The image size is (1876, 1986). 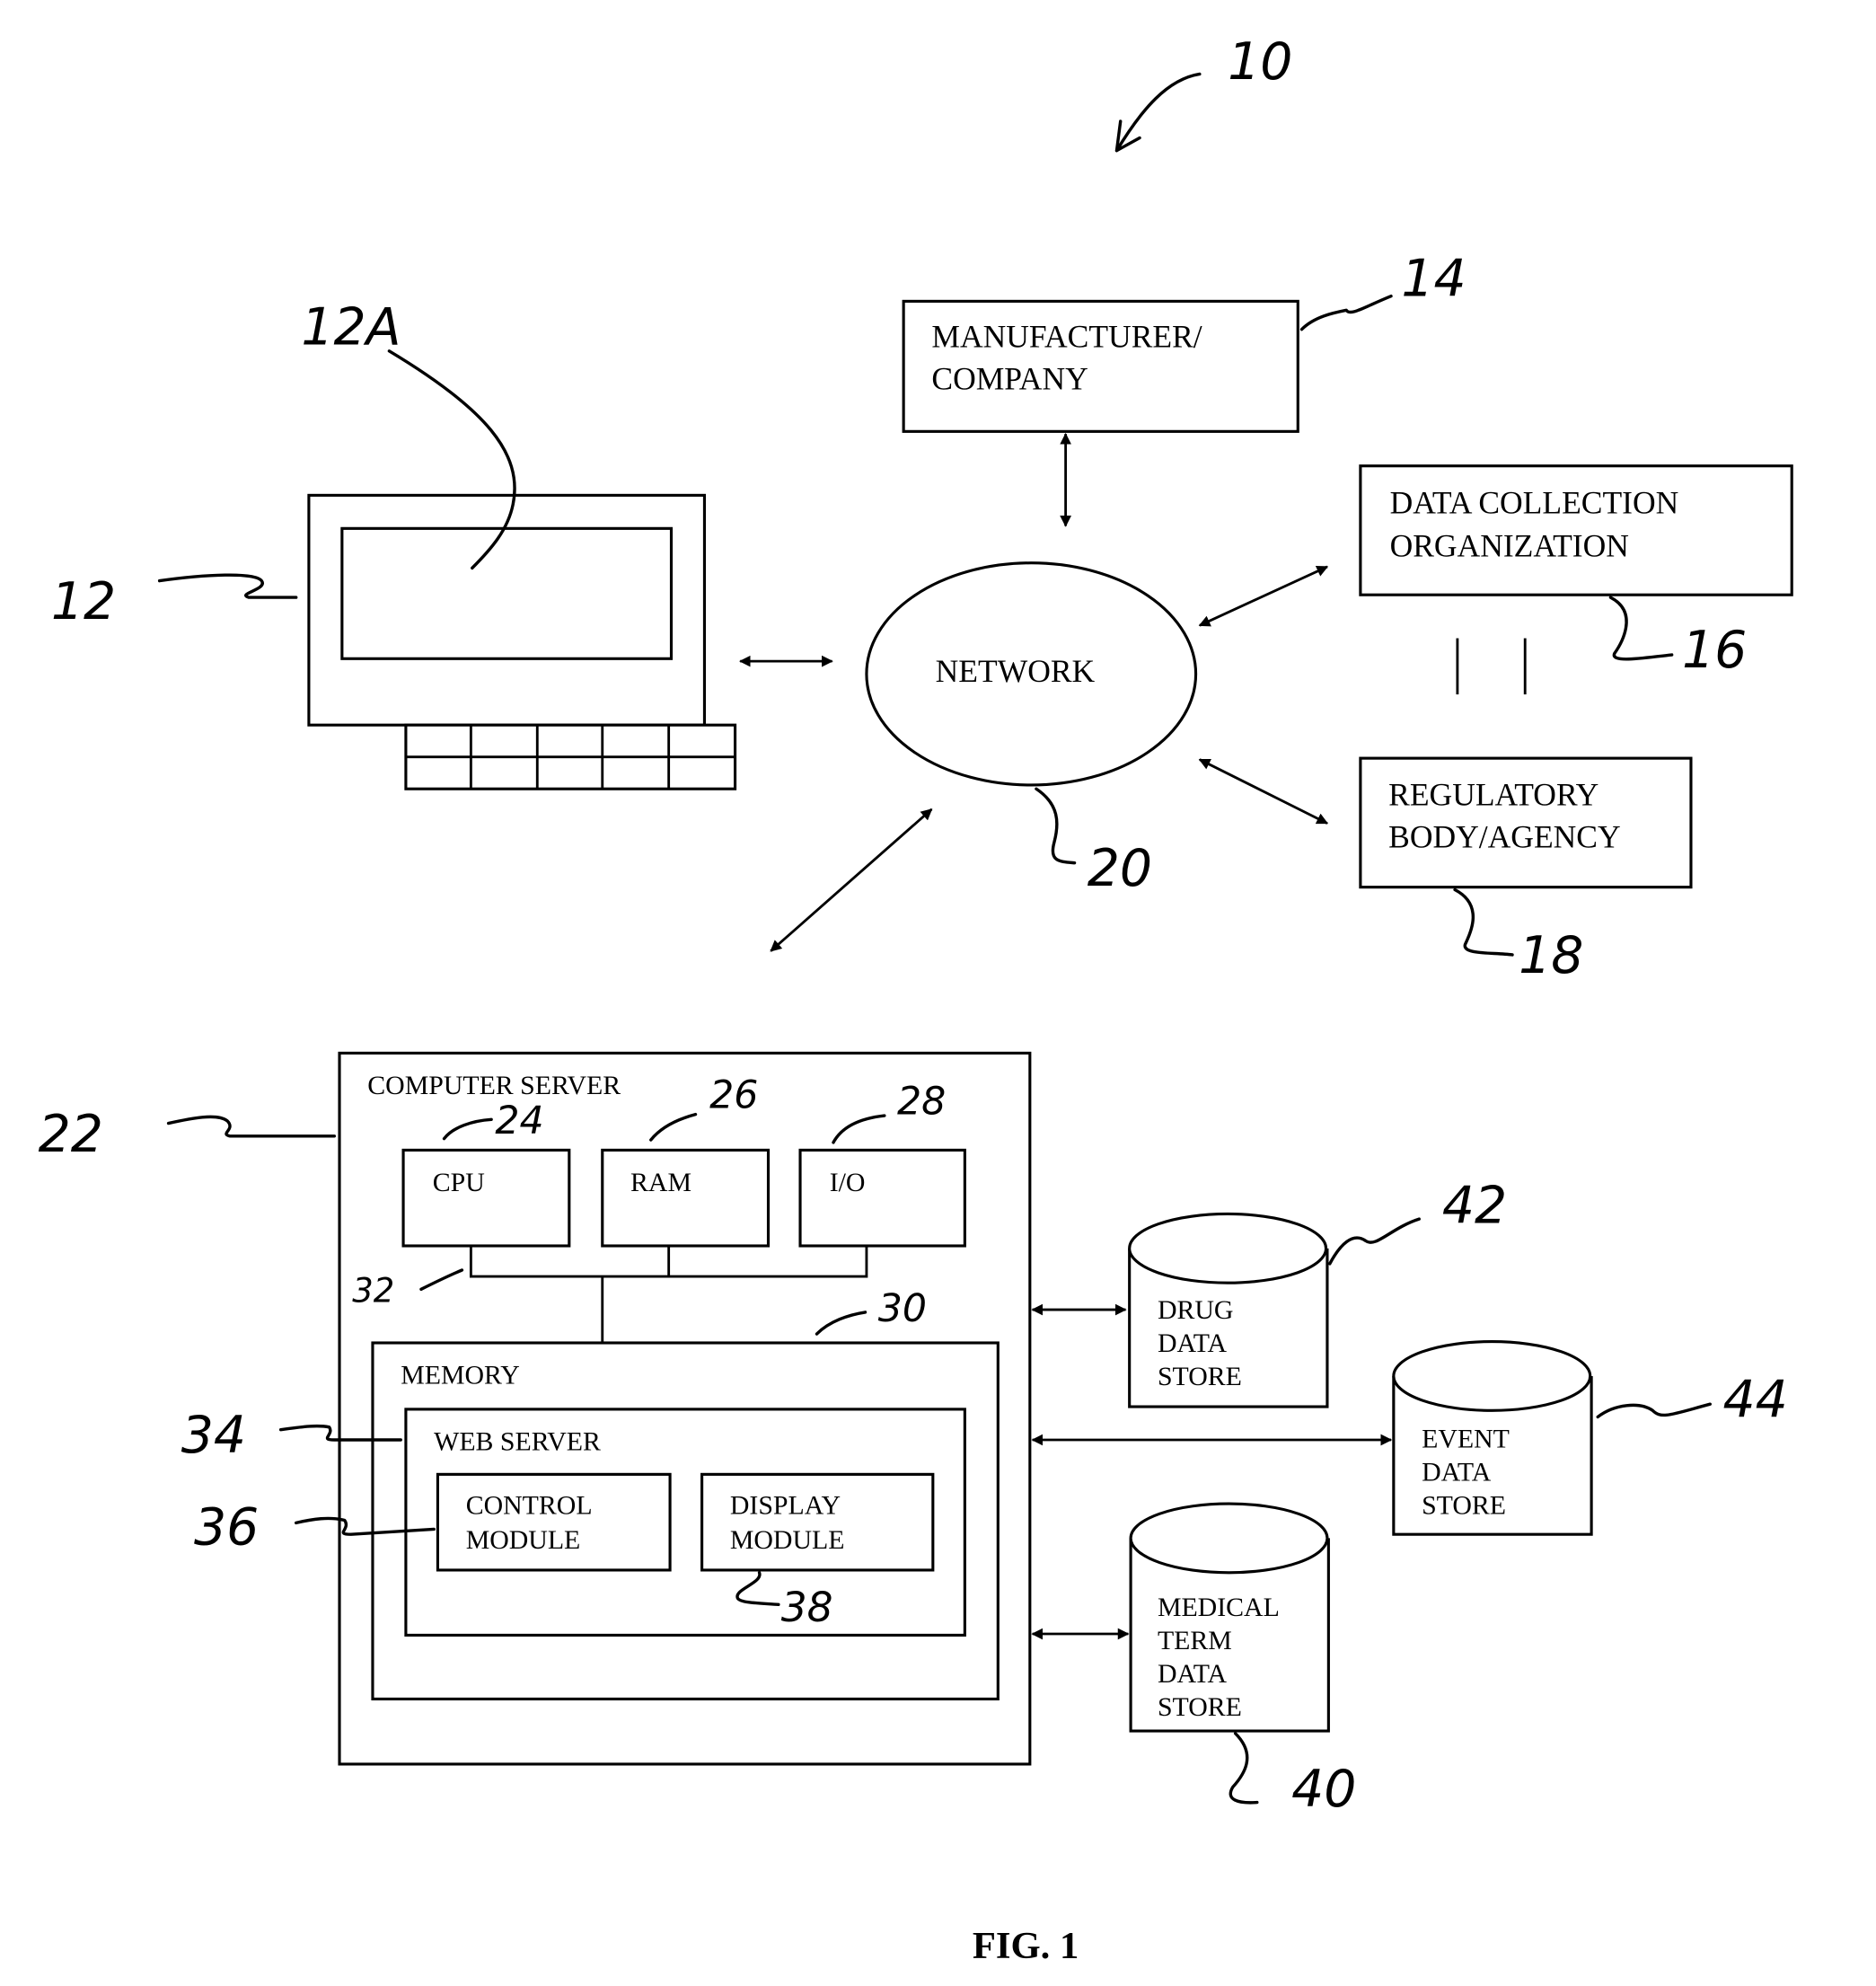 What do you see at coordinates (1066, 337) in the screenshot?
I see `manufacturer-line1: MANUFACTURER/` at bounding box center [1066, 337].